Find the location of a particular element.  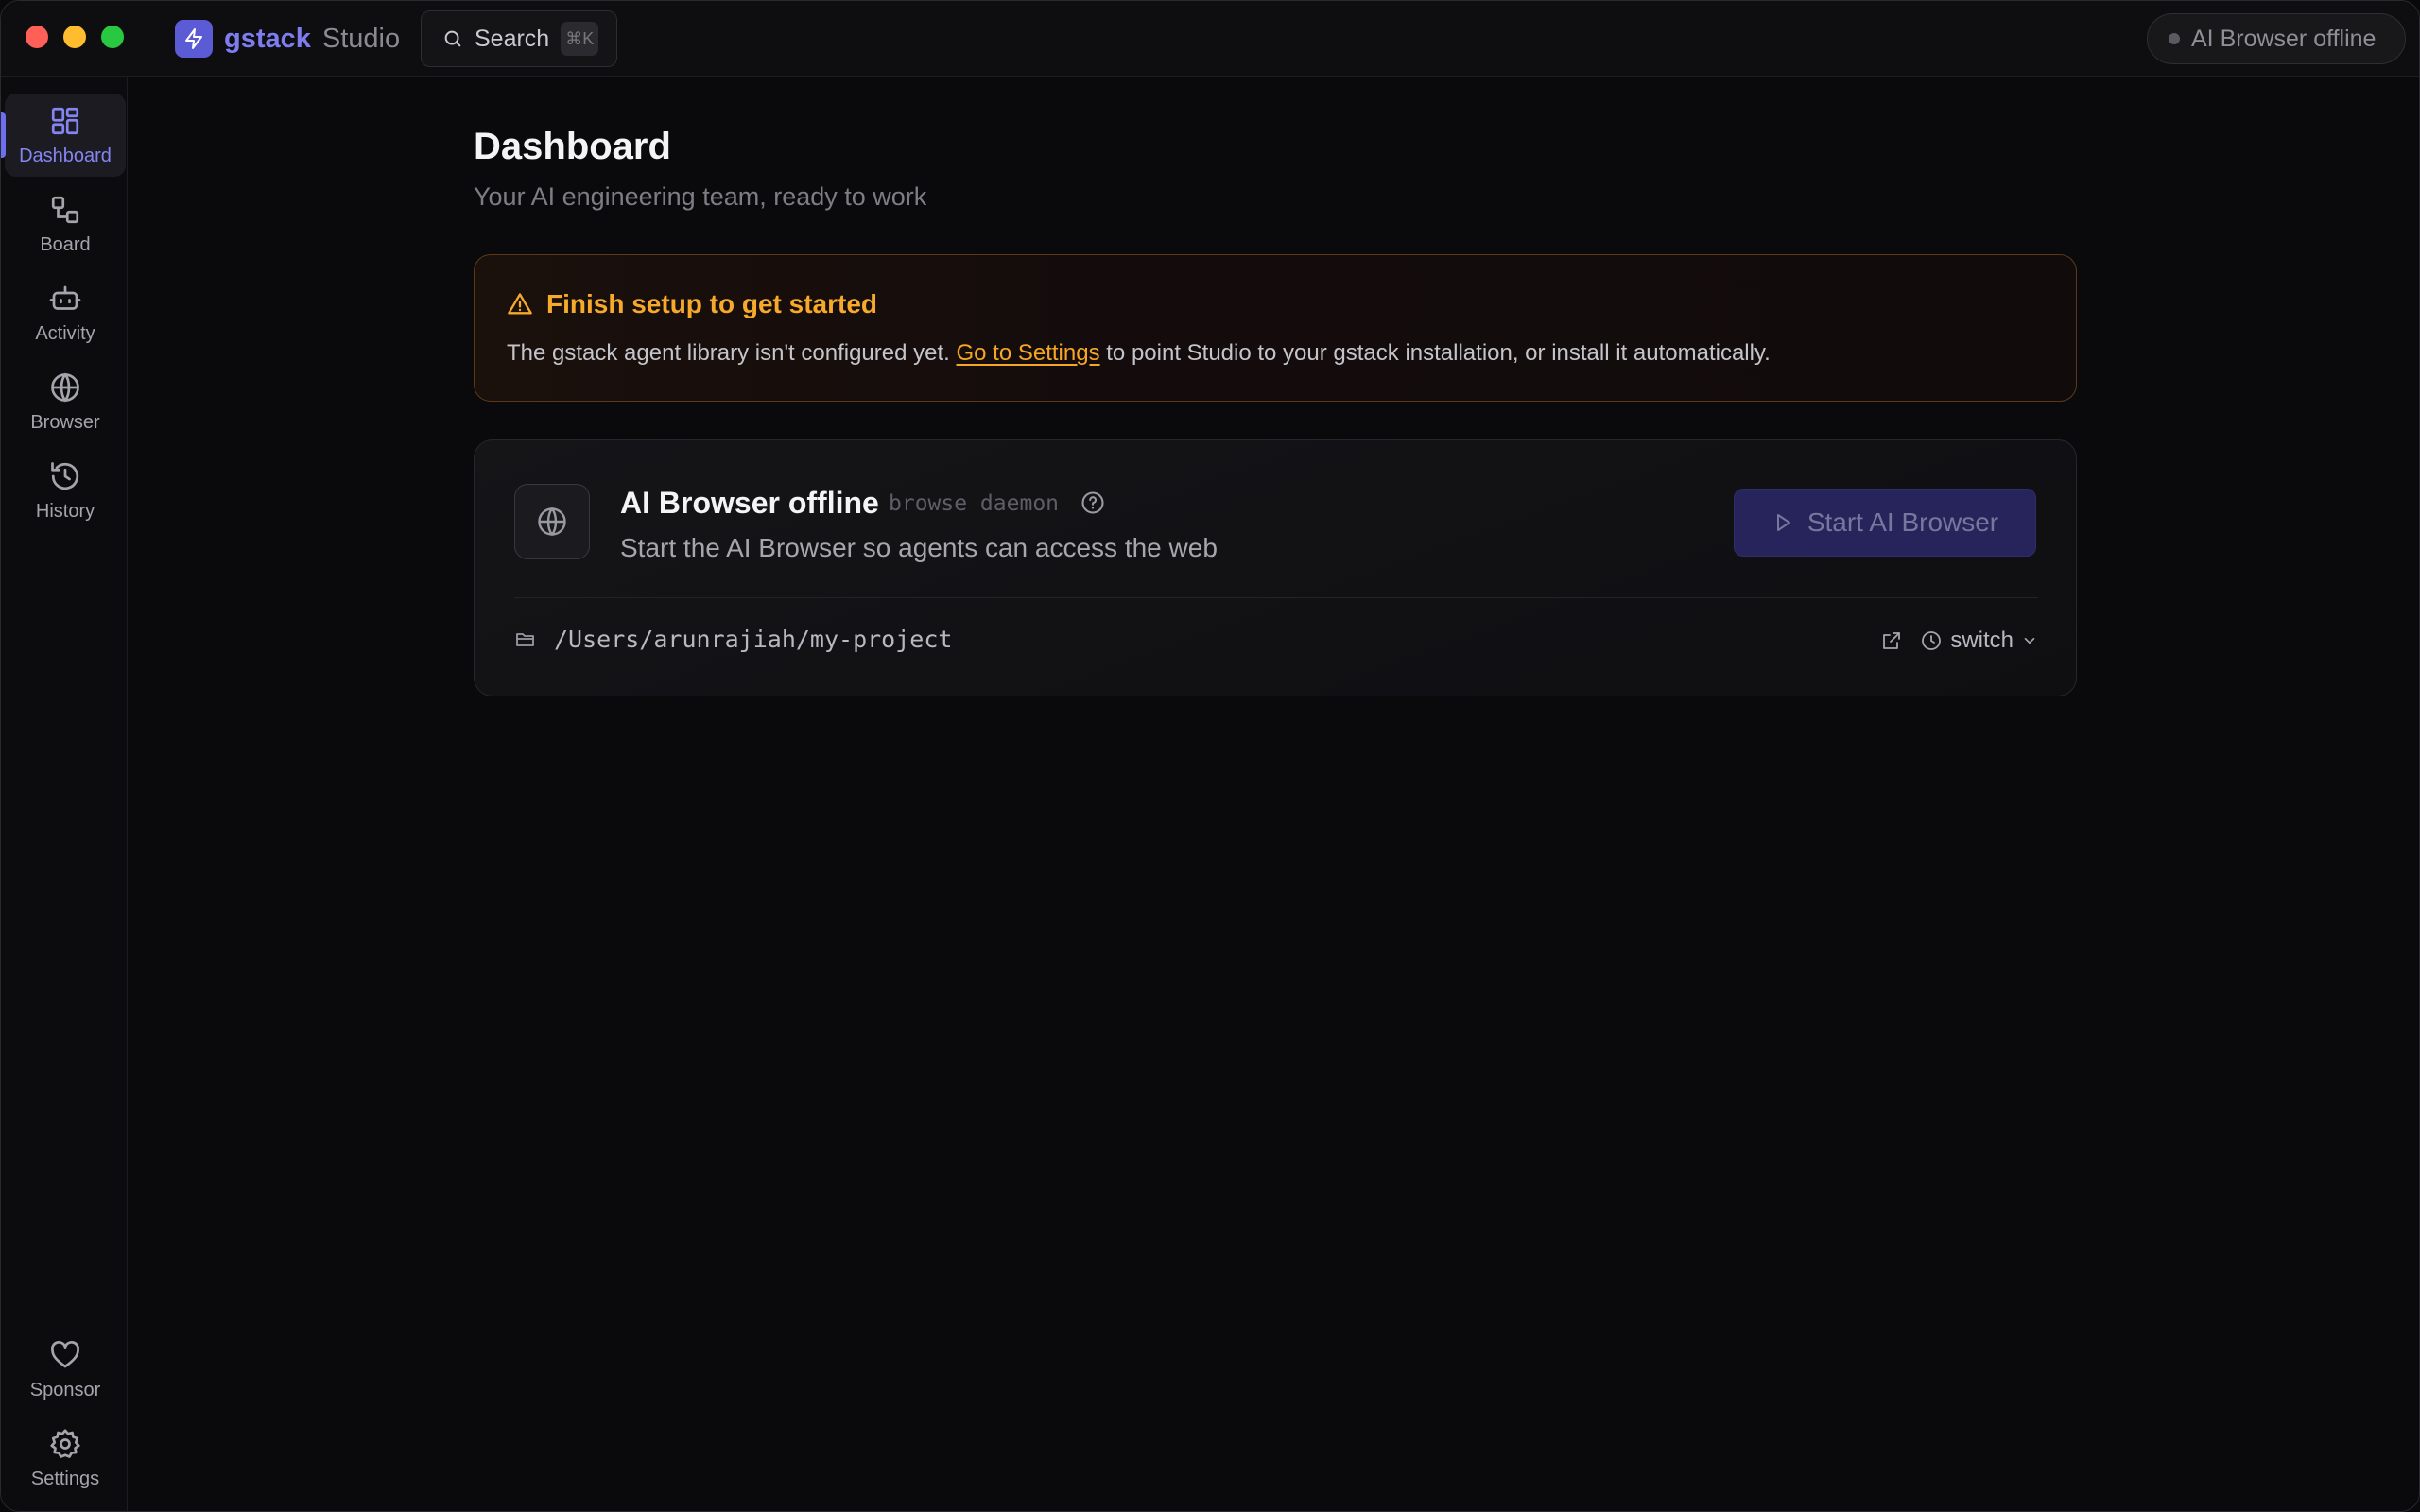

minimize-window-button is located at coordinates (74, 37).